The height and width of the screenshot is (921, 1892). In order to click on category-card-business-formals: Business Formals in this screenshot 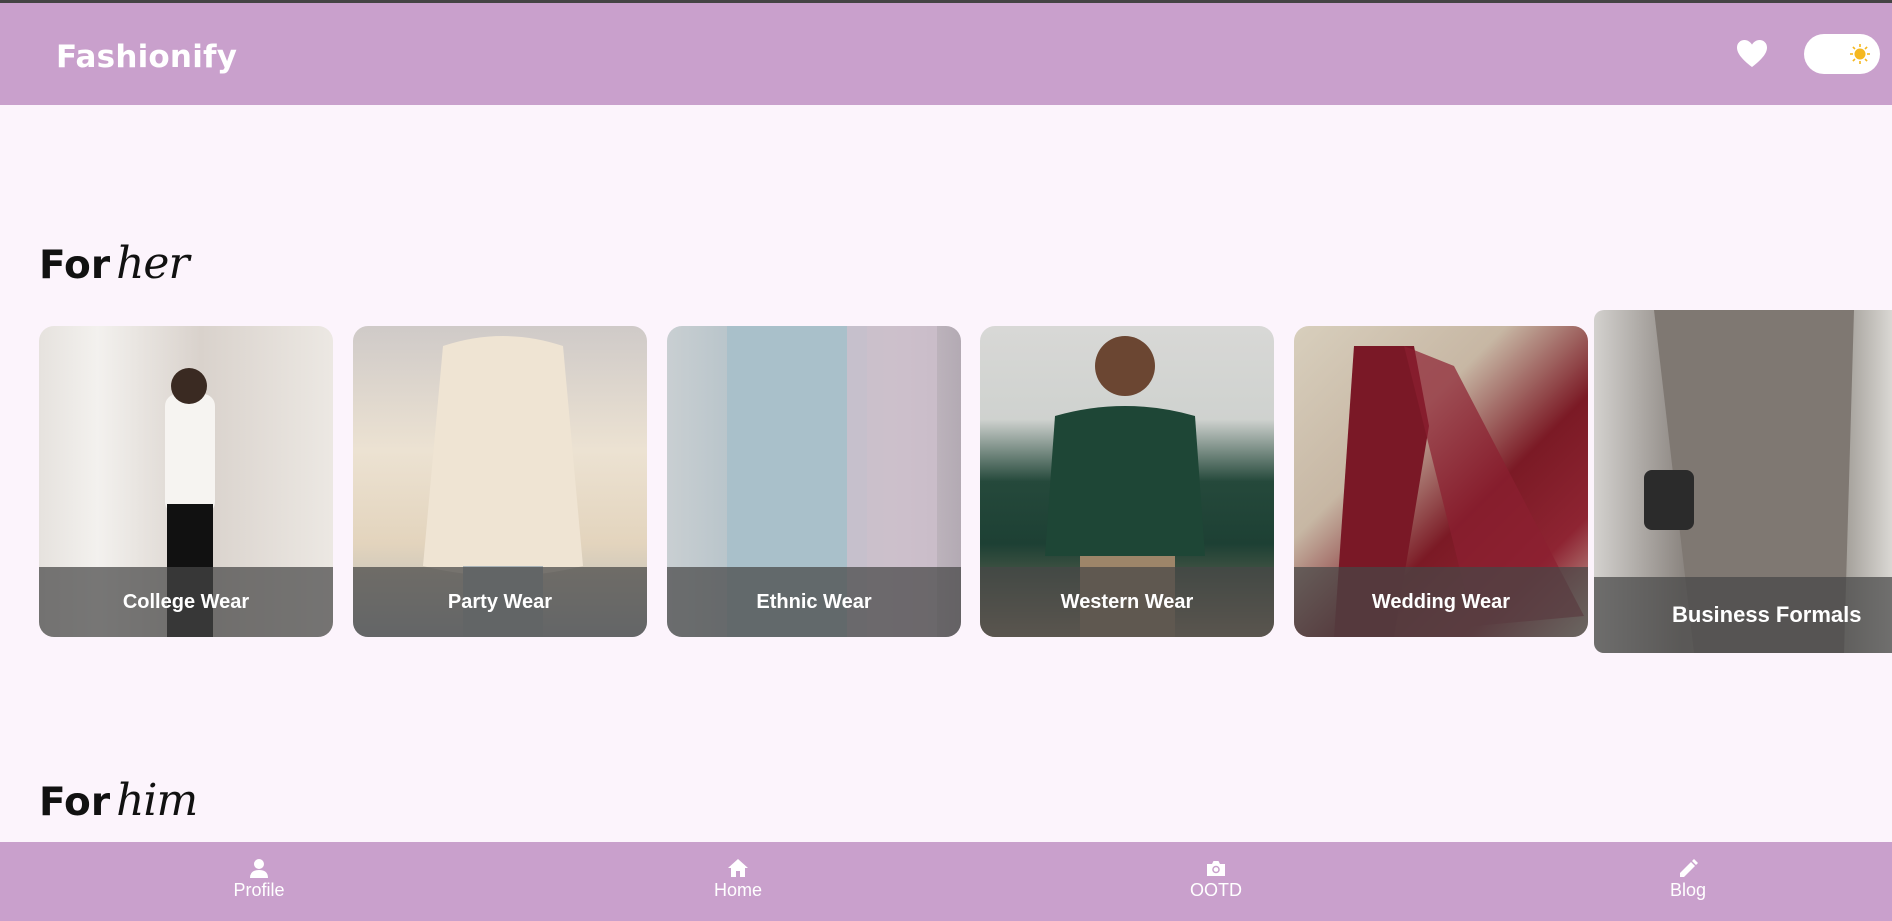, I will do `click(1743, 481)`.